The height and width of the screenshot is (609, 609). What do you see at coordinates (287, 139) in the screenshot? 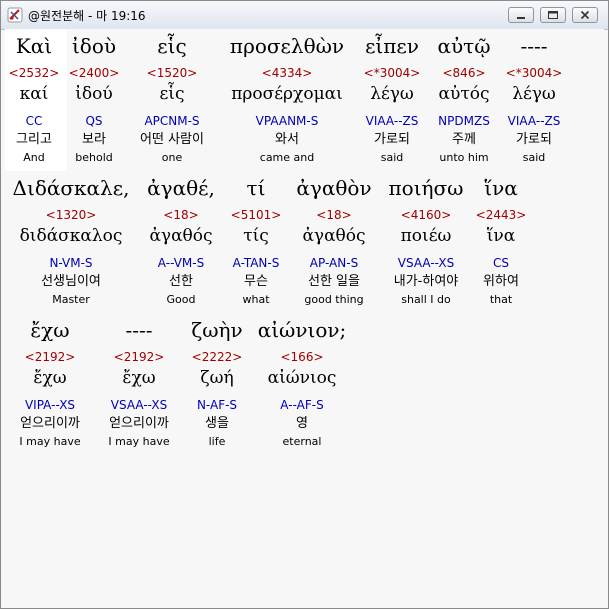
I see `korean-gloss: 와서` at bounding box center [287, 139].